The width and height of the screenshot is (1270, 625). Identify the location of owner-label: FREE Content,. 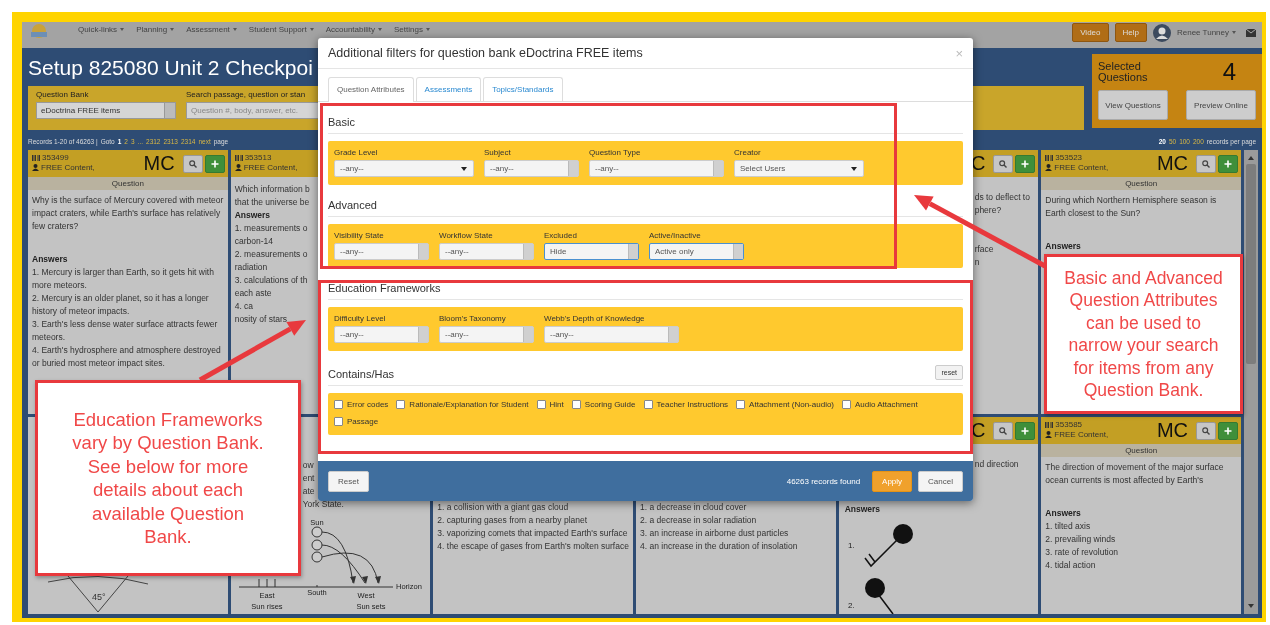
(1081, 434).